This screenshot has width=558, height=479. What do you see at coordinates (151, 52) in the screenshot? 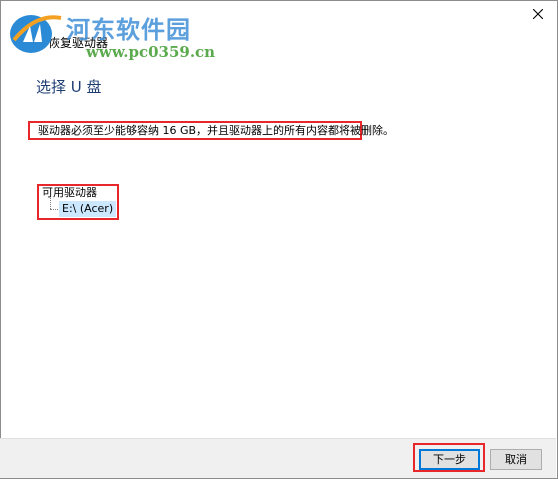
I see `watermark-url: www.pc0359.cn` at bounding box center [151, 52].